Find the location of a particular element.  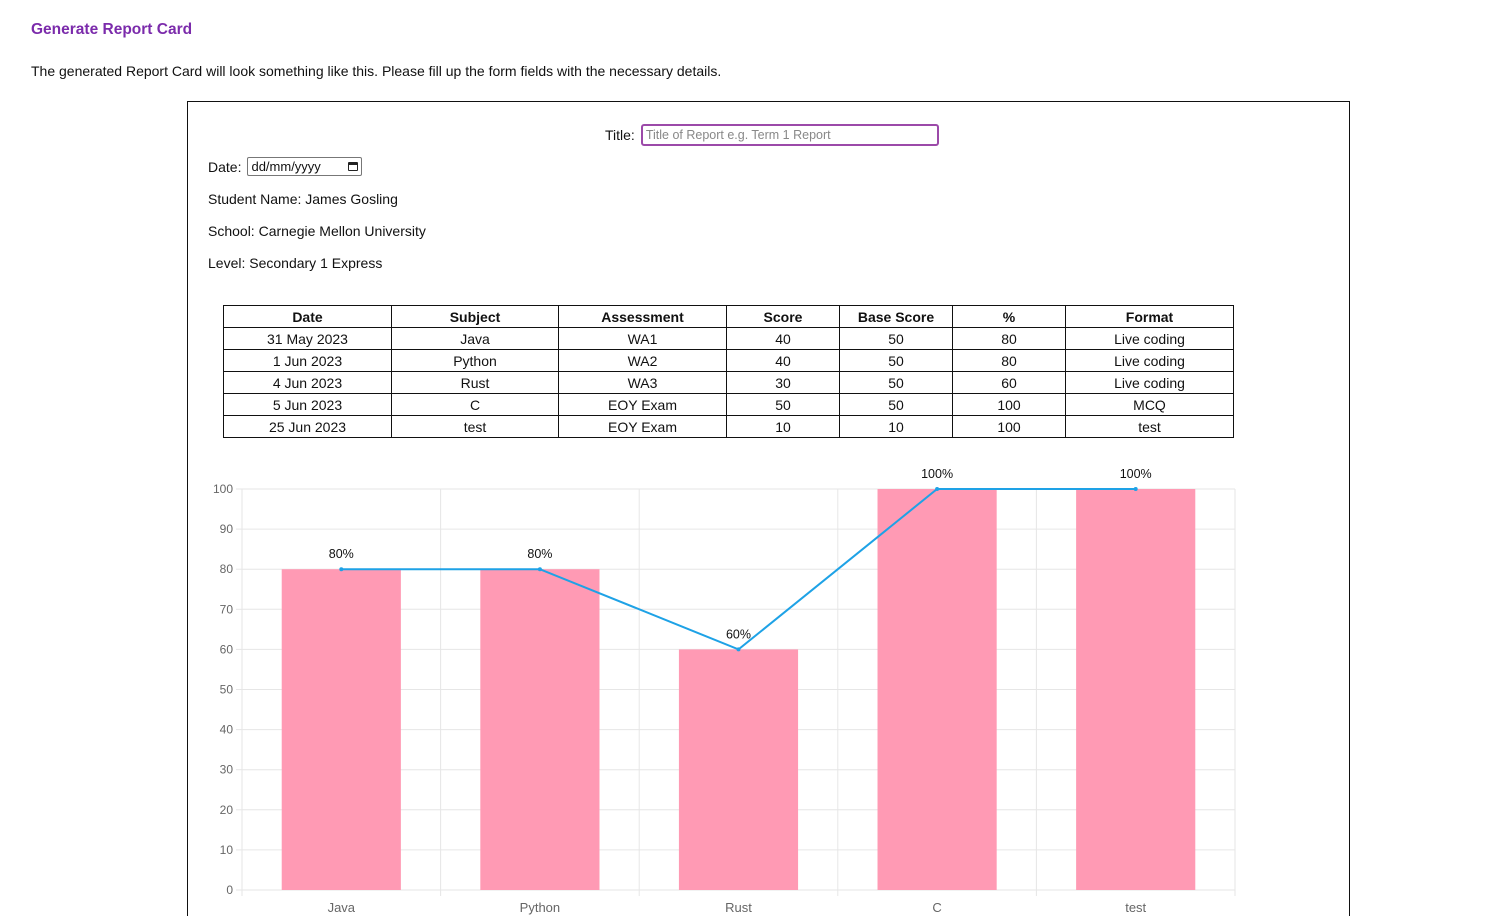

y-tick-label: 30 is located at coordinates (227, 770).